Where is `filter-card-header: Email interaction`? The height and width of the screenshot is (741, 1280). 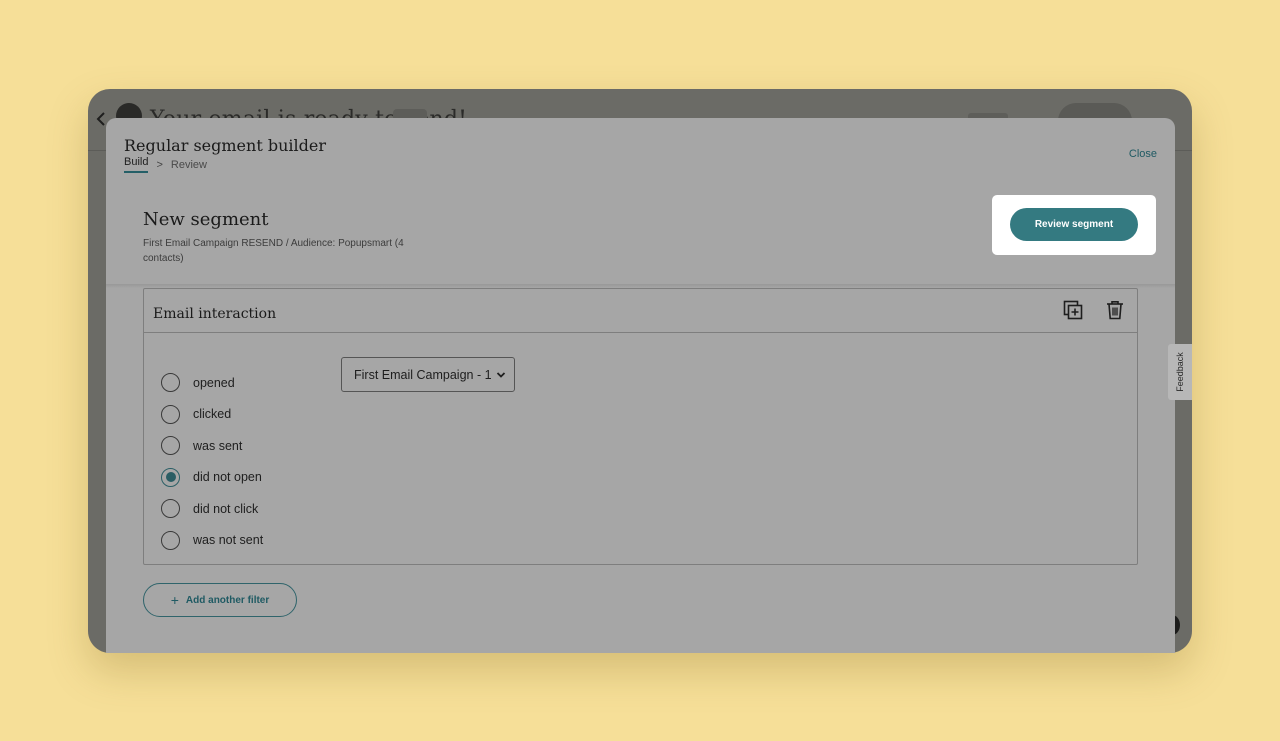
filter-card-header: Email interaction is located at coordinates (640, 311).